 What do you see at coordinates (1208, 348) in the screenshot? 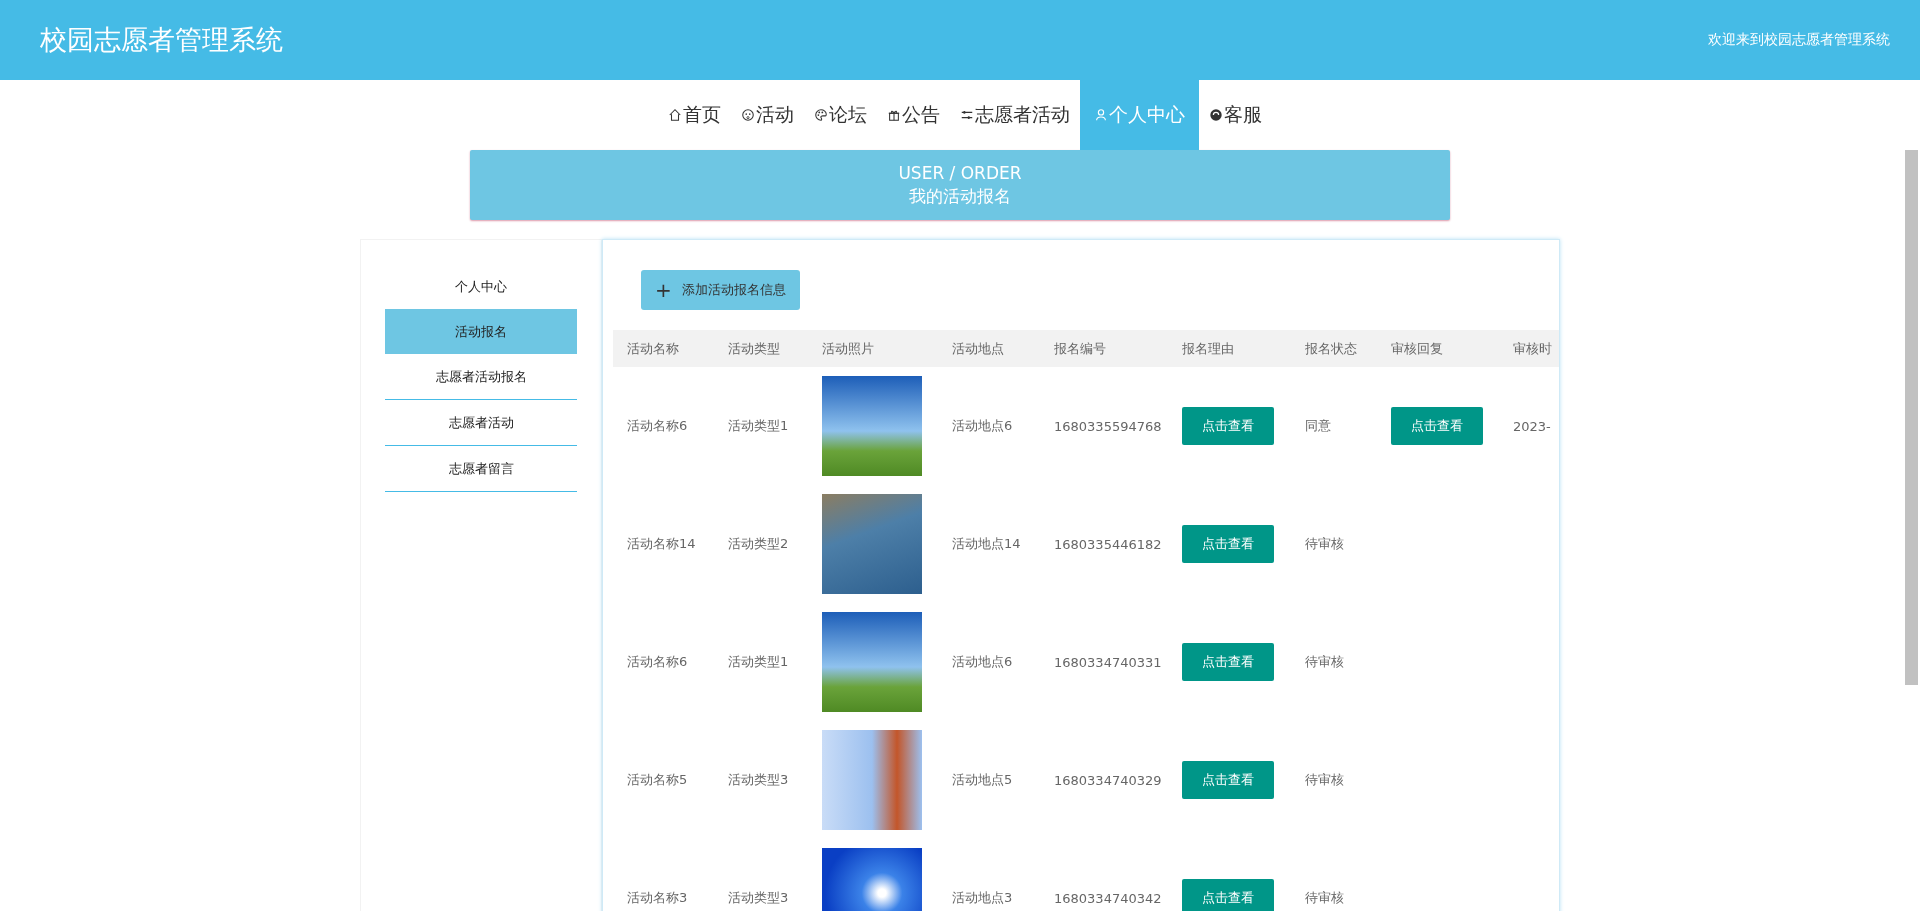
I see `column-header: 报名理由` at bounding box center [1208, 348].